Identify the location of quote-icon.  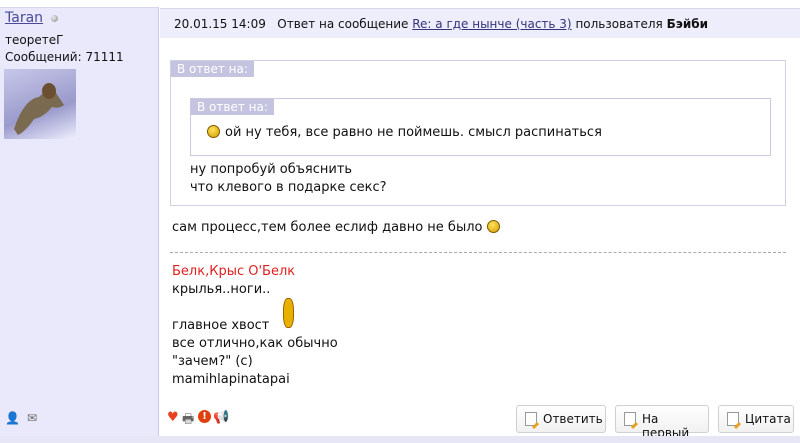
(733, 419).